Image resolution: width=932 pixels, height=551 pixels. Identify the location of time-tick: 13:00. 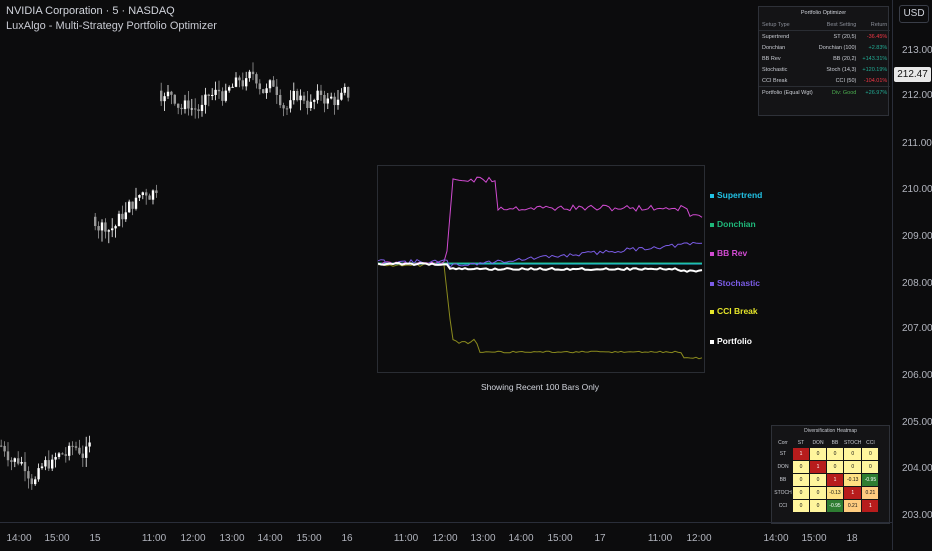
(483, 538).